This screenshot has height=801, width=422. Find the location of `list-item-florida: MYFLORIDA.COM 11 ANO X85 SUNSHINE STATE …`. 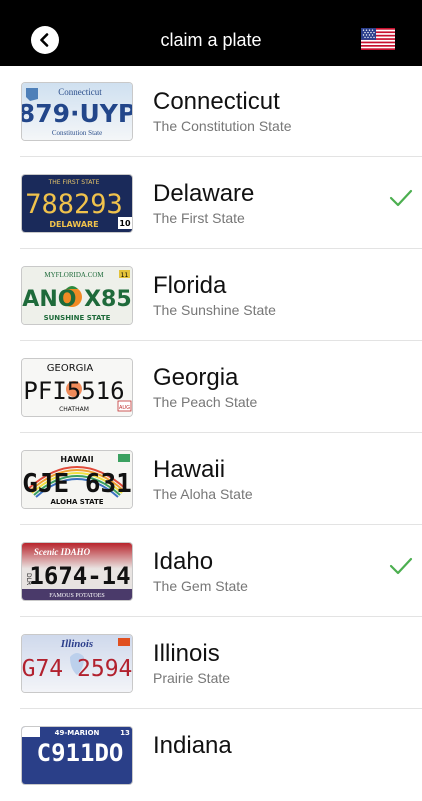

list-item-florida: MYFLORIDA.COM 11 ANO X85 SUNSHINE STATE … is located at coordinates (211, 295).